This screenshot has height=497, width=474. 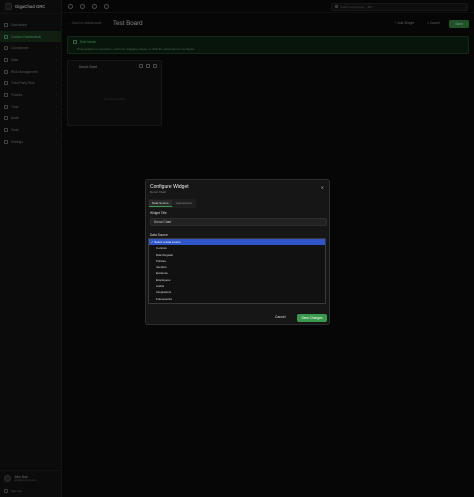 I want to click on dropdown-option-label: Vendors, so click(x=161, y=267).